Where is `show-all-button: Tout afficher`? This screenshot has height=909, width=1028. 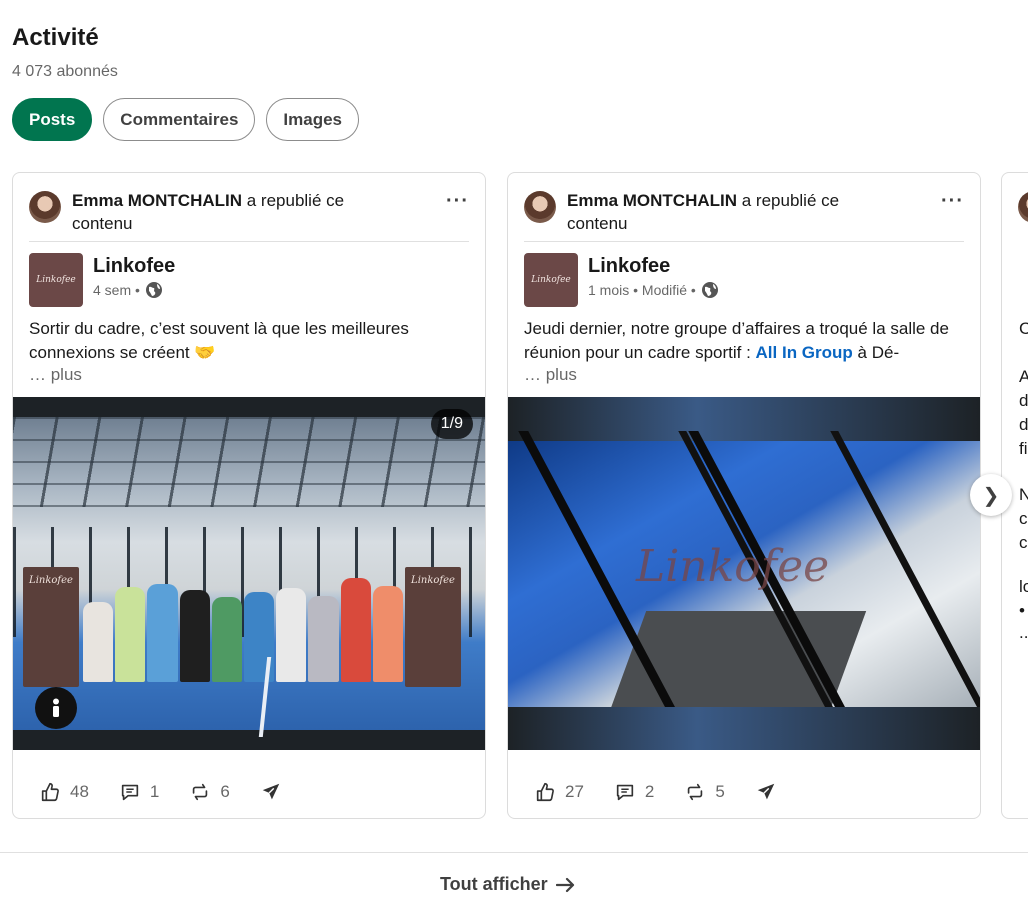 show-all-button: Tout afficher is located at coordinates (508, 884).